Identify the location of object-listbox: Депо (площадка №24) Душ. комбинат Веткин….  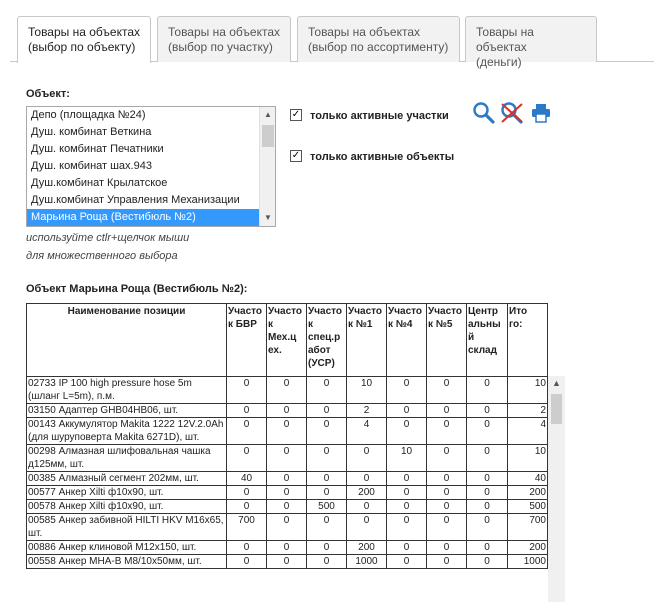
(151, 166).